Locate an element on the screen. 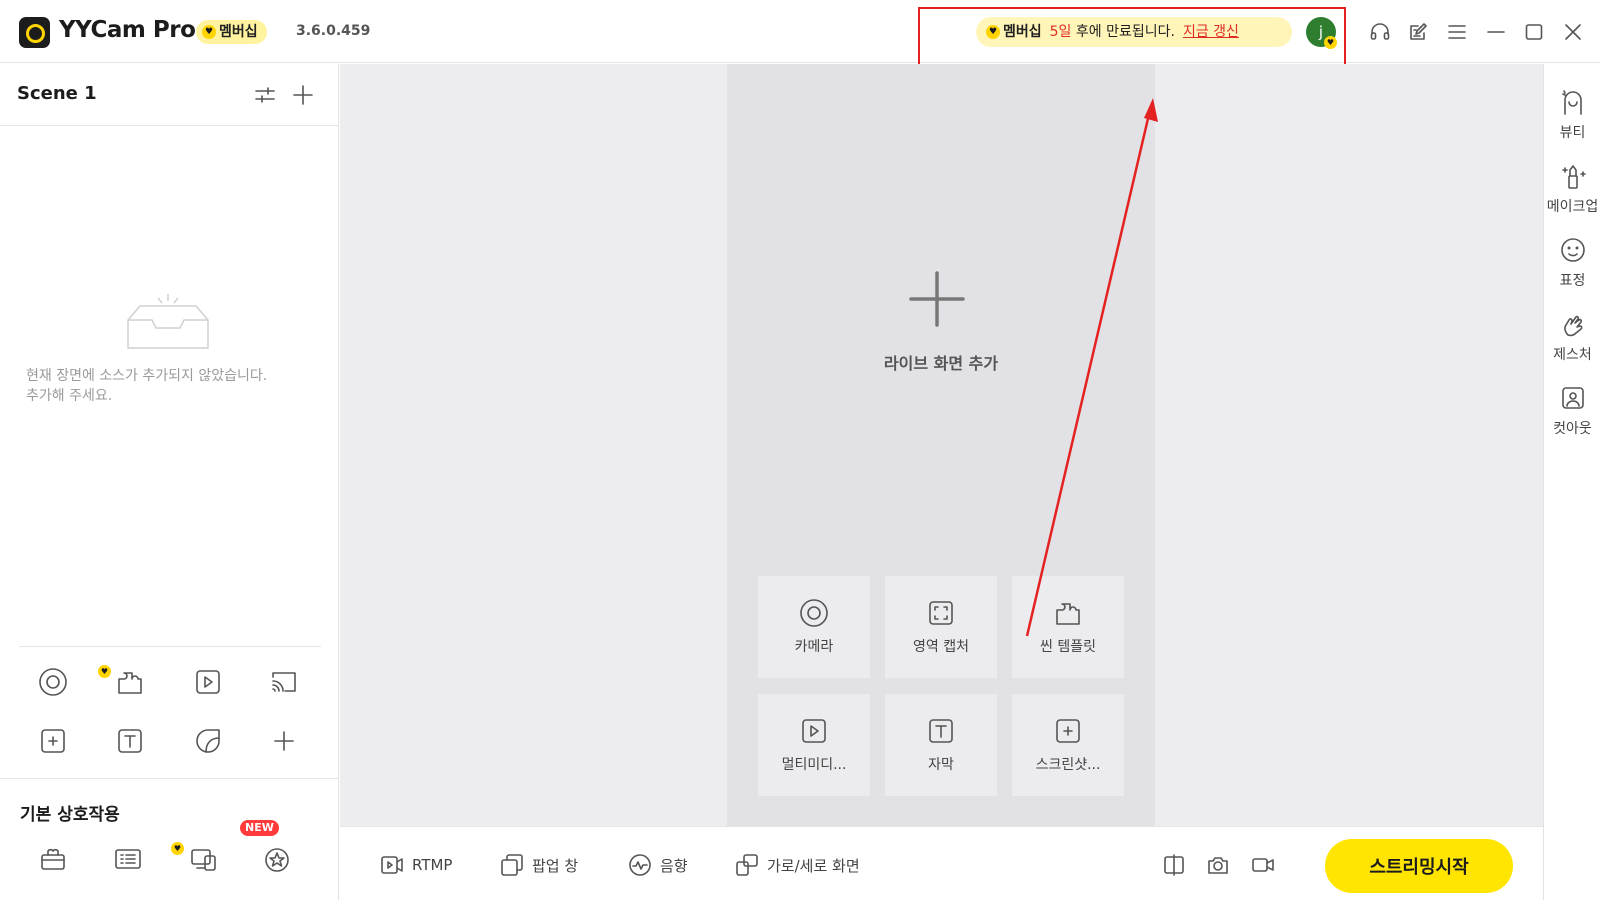 The width and height of the screenshot is (1600, 900). beauty-icon is located at coordinates (1571, 102).